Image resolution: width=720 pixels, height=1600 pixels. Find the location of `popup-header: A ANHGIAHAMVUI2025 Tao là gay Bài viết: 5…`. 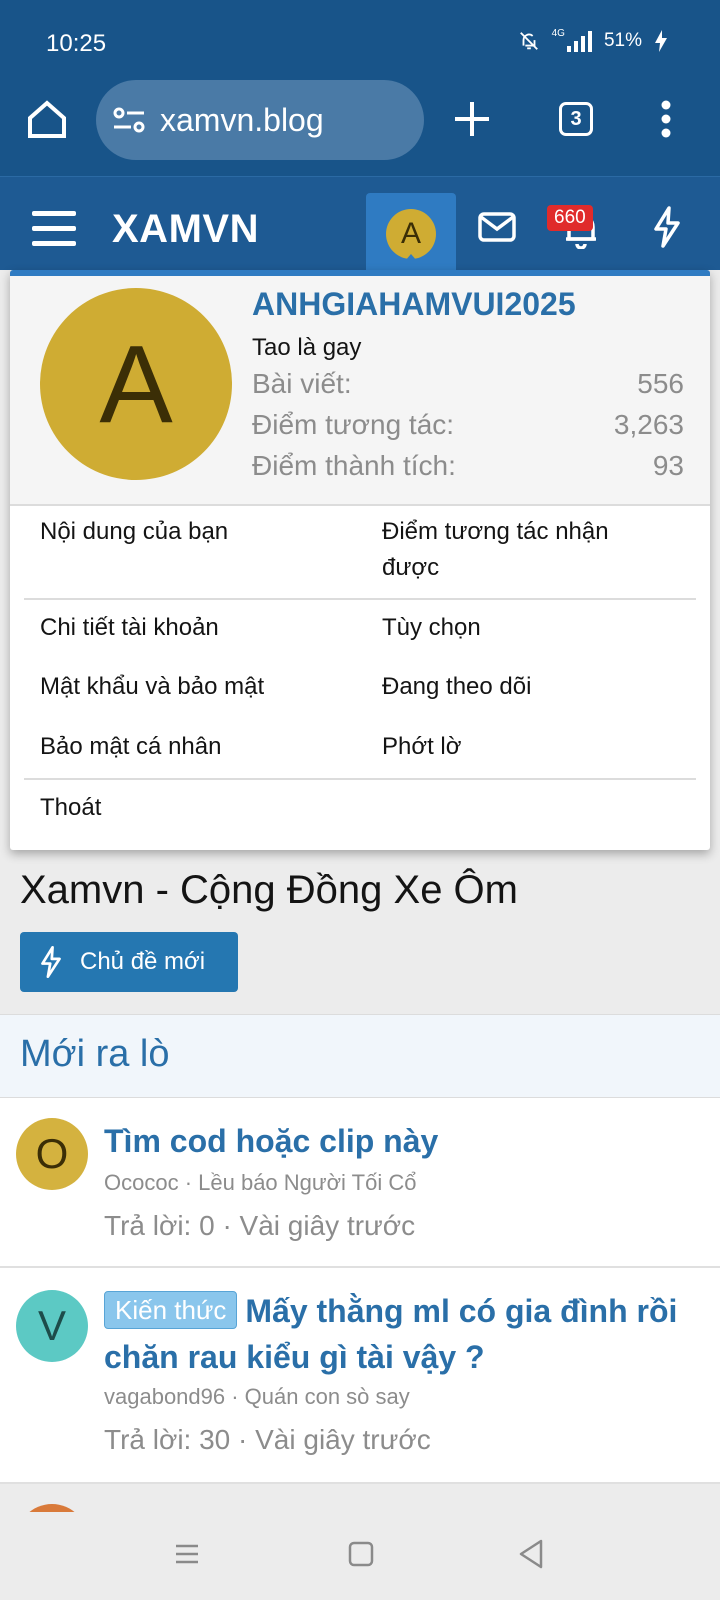

popup-header: A ANHGIAHAMVUI2025 Tao là gay Bài viết: 5… is located at coordinates (360, 391).